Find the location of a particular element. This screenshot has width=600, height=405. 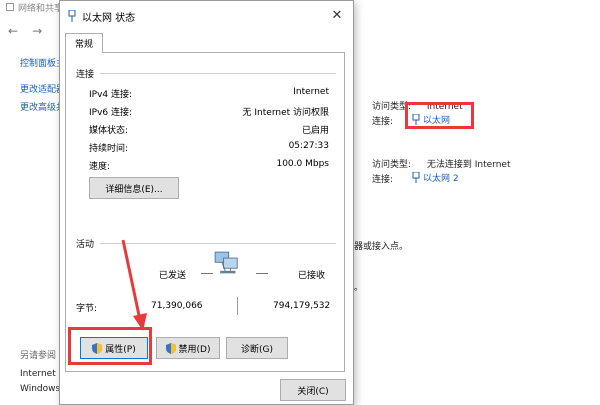

media-state-row: 媒体状态: 已启用 is located at coordinates (209, 129).